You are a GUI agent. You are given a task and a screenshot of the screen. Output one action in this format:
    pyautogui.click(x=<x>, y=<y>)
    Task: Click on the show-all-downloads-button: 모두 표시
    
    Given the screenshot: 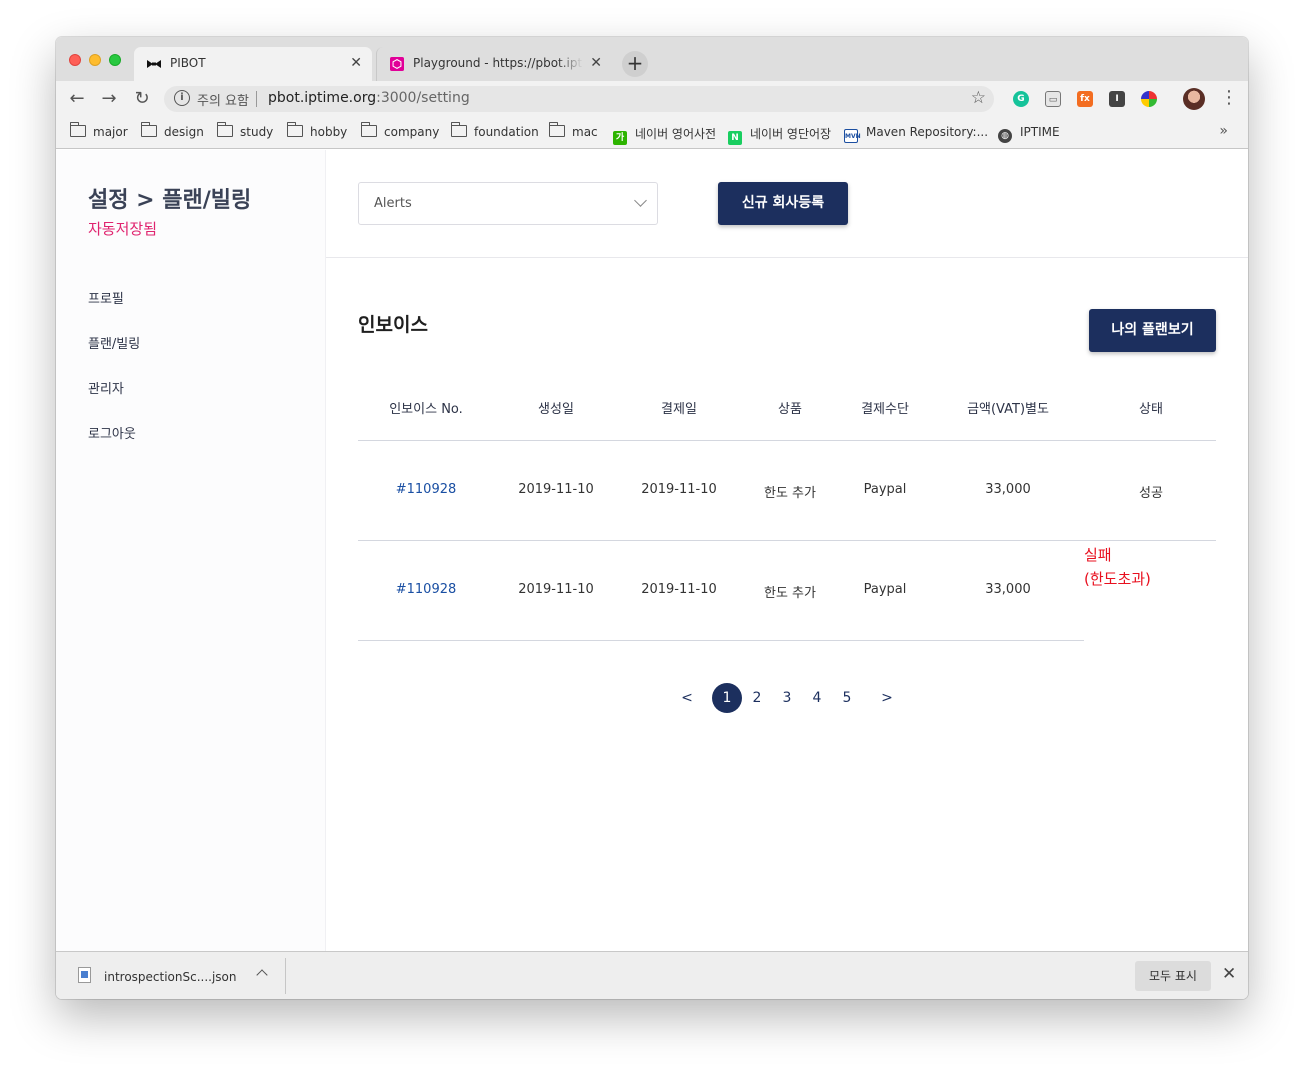 What is the action you would take?
    pyautogui.click(x=1173, y=976)
    